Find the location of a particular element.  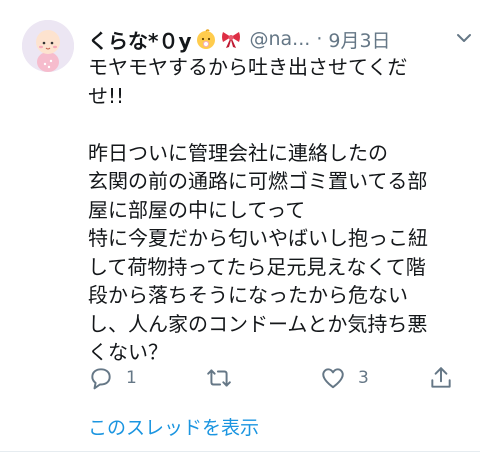

tweet-text-line: して荷物持ってたら足元見えなくて階 is located at coordinates (257, 266).